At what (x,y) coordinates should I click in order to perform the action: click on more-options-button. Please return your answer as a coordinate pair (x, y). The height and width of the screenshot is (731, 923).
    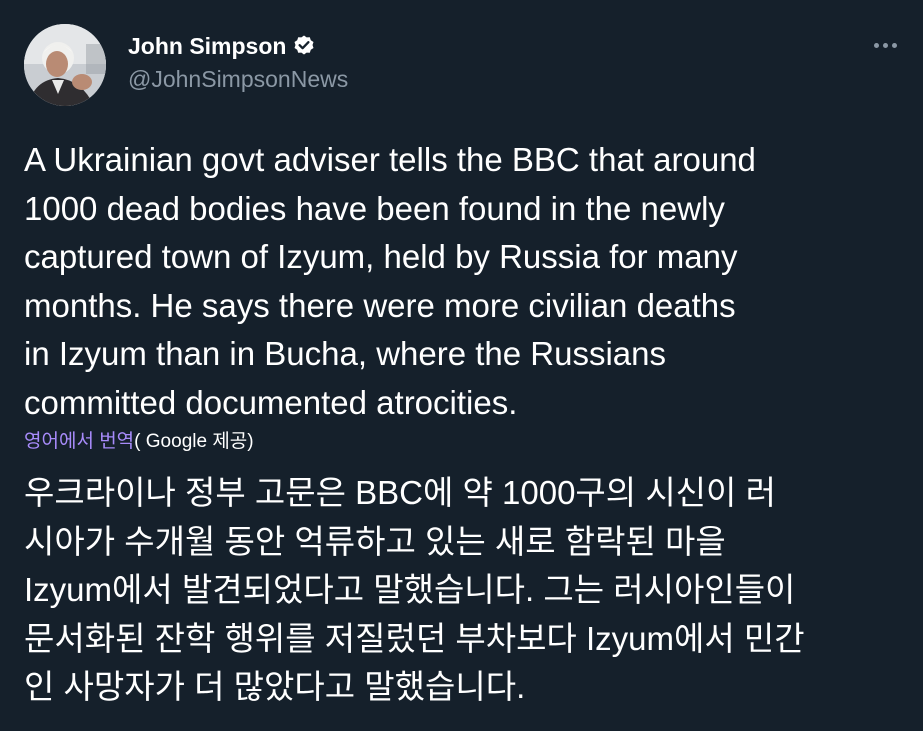
    Looking at the image, I should click on (885, 45).